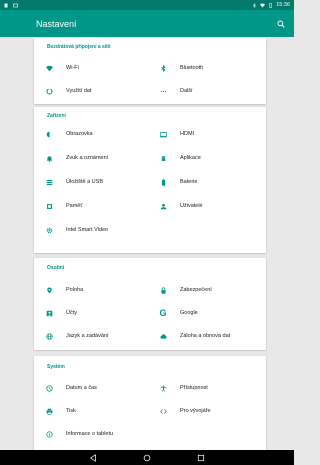 This screenshot has height=465, width=320. I want to click on printer-icon, so click(49, 411).